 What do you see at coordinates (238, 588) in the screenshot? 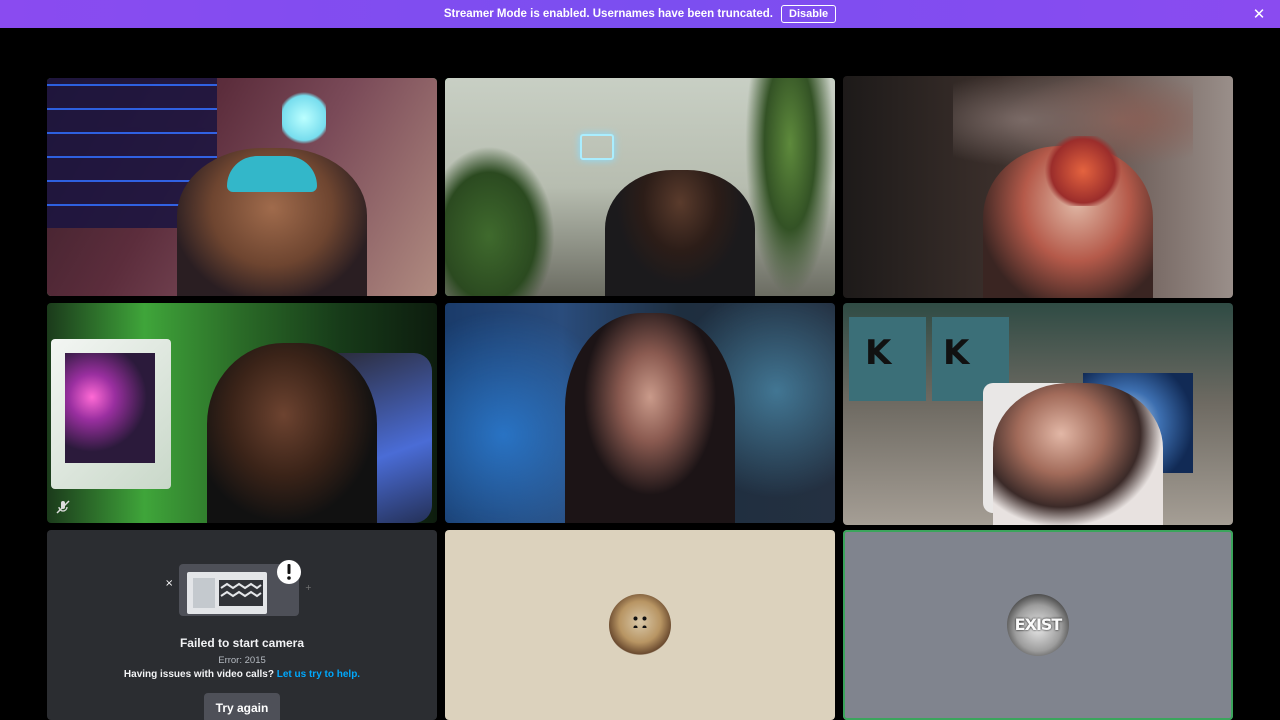
I see `camera-error-illustration: × +` at bounding box center [238, 588].